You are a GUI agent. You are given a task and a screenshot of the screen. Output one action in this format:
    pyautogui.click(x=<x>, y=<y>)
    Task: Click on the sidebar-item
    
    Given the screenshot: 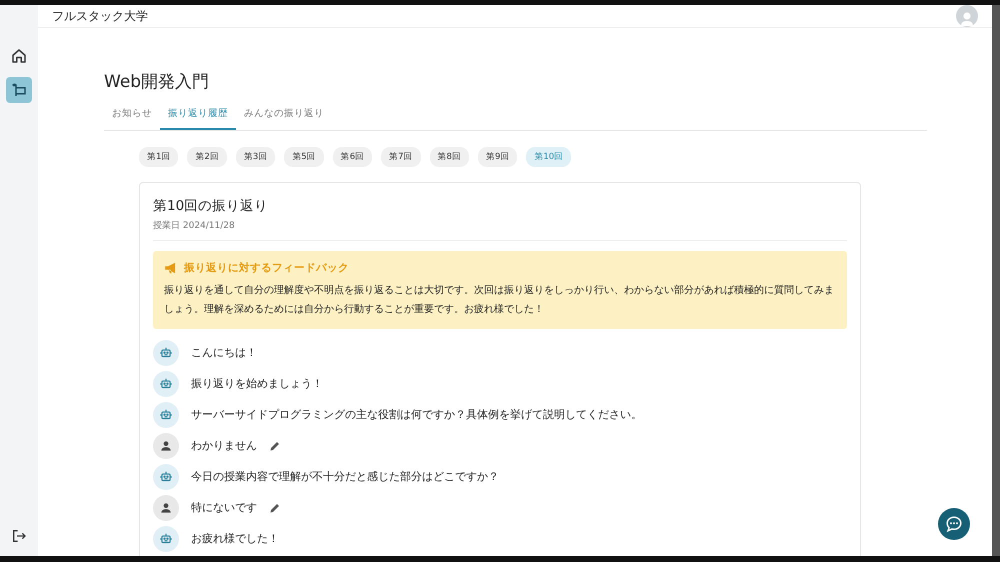 What is the action you would take?
    pyautogui.click(x=19, y=90)
    